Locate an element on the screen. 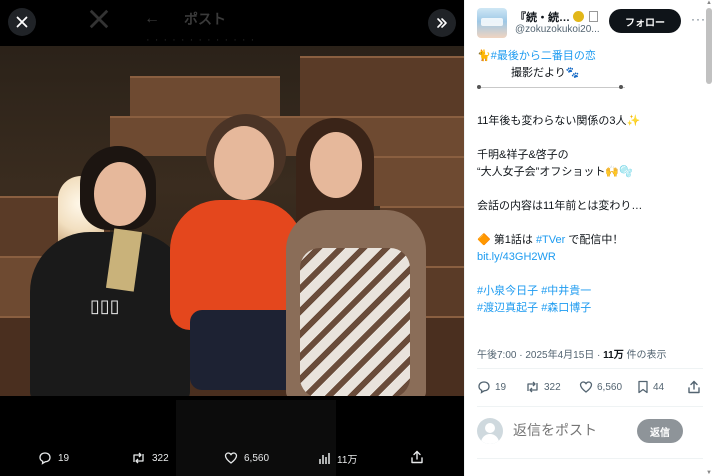 This screenshot has width=714, height=476. post-line-4: 千明&祥子&啓子の is located at coordinates (523, 155).